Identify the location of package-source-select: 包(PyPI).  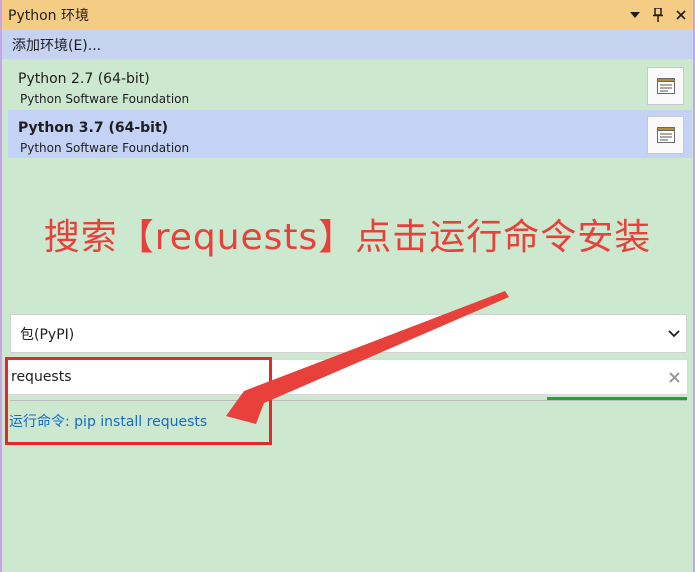
(348, 333).